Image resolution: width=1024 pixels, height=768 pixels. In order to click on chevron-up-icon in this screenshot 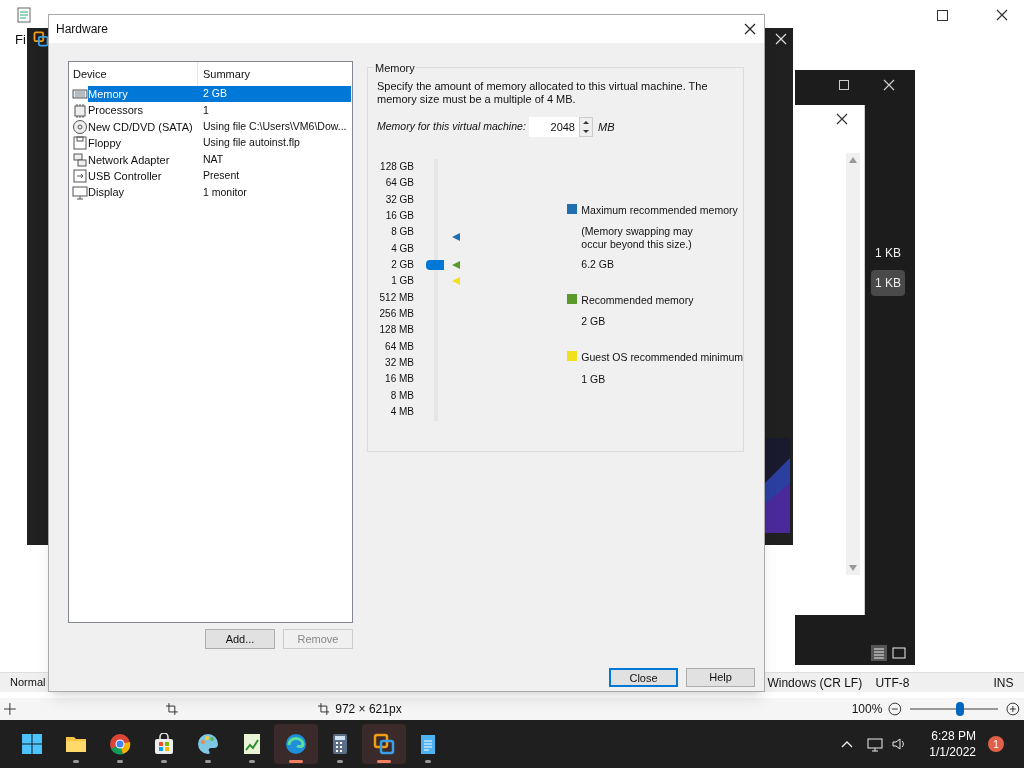, I will do `click(847, 744)`.